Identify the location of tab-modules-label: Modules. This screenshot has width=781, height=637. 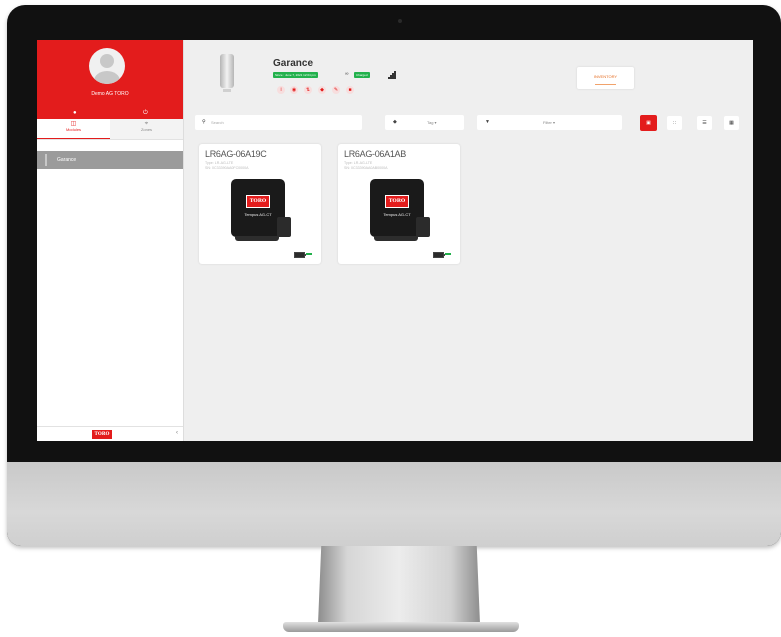
(73, 129).